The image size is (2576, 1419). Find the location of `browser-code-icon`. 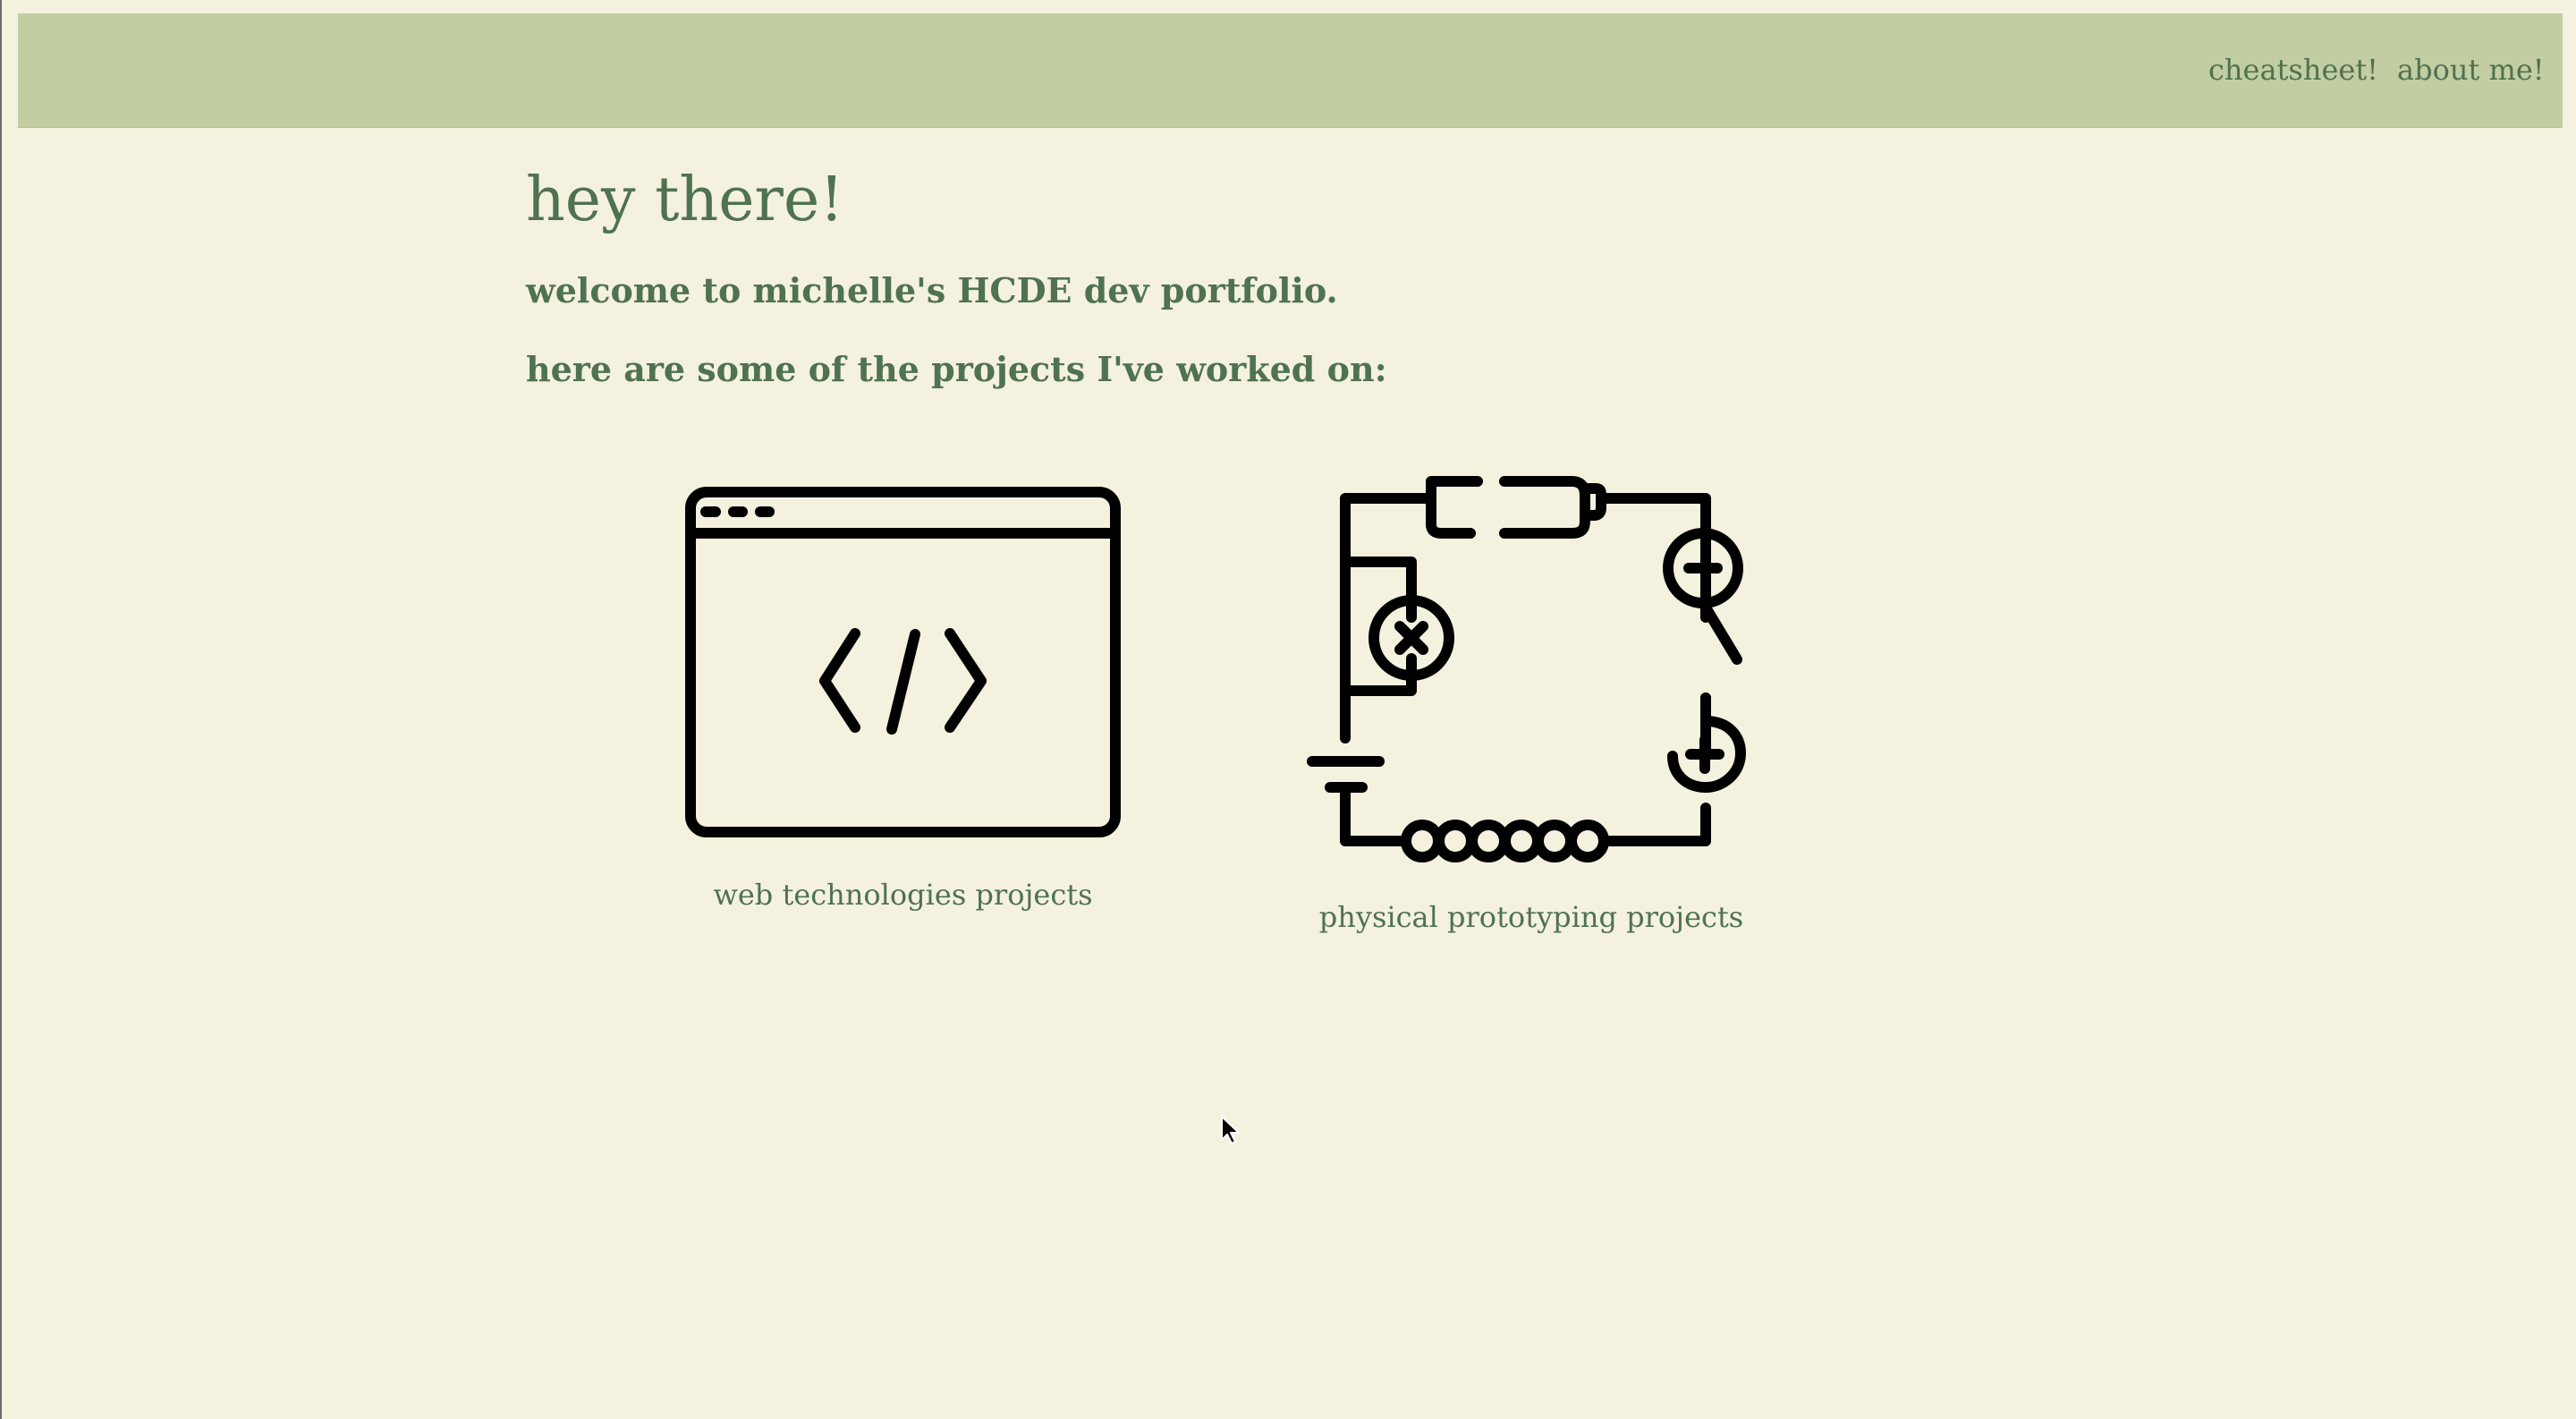

browser-code-icon is located at coordinates (903, 662).